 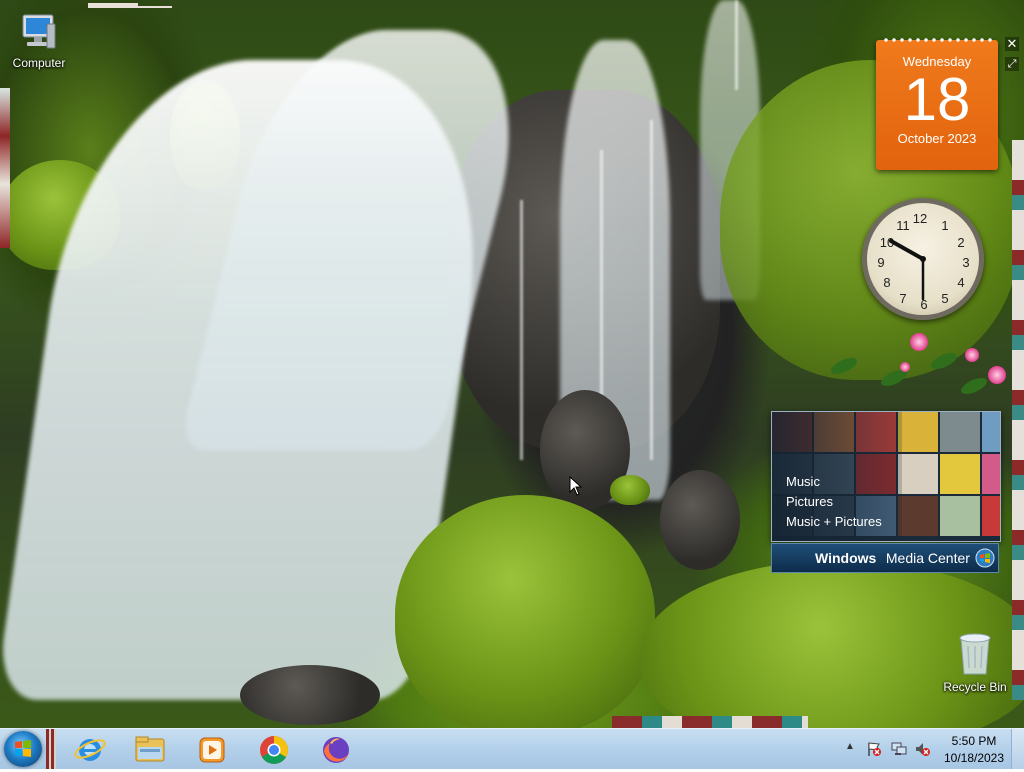 I want to click on taskbar-app-windows-explorer, so click(x=150, y=749).